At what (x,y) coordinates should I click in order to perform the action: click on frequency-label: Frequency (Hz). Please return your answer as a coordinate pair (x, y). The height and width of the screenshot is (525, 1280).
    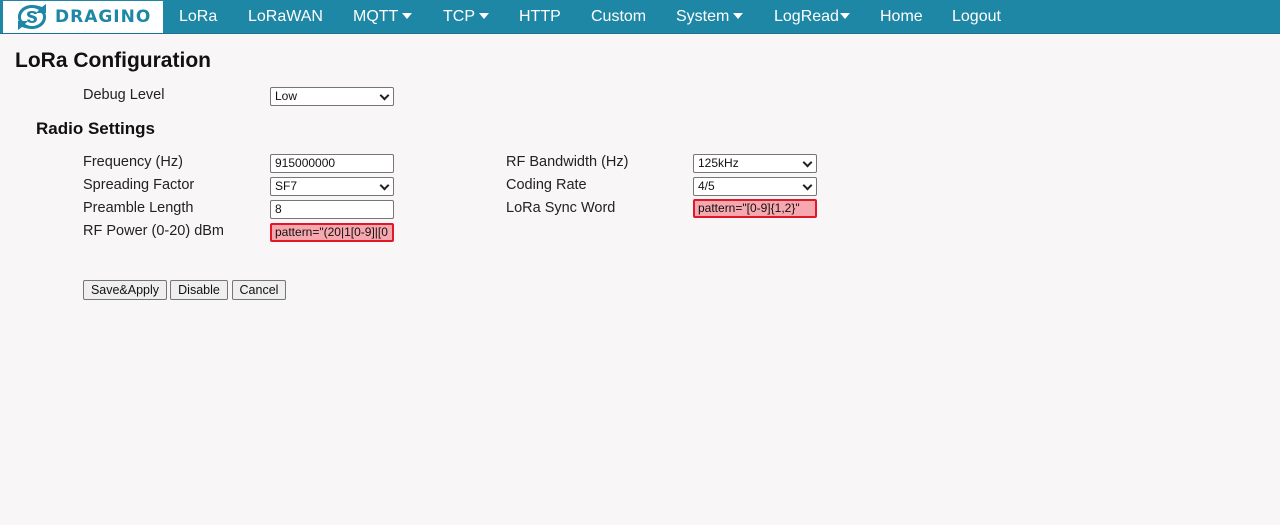
    Looking at the image, I should click on (133, 162).